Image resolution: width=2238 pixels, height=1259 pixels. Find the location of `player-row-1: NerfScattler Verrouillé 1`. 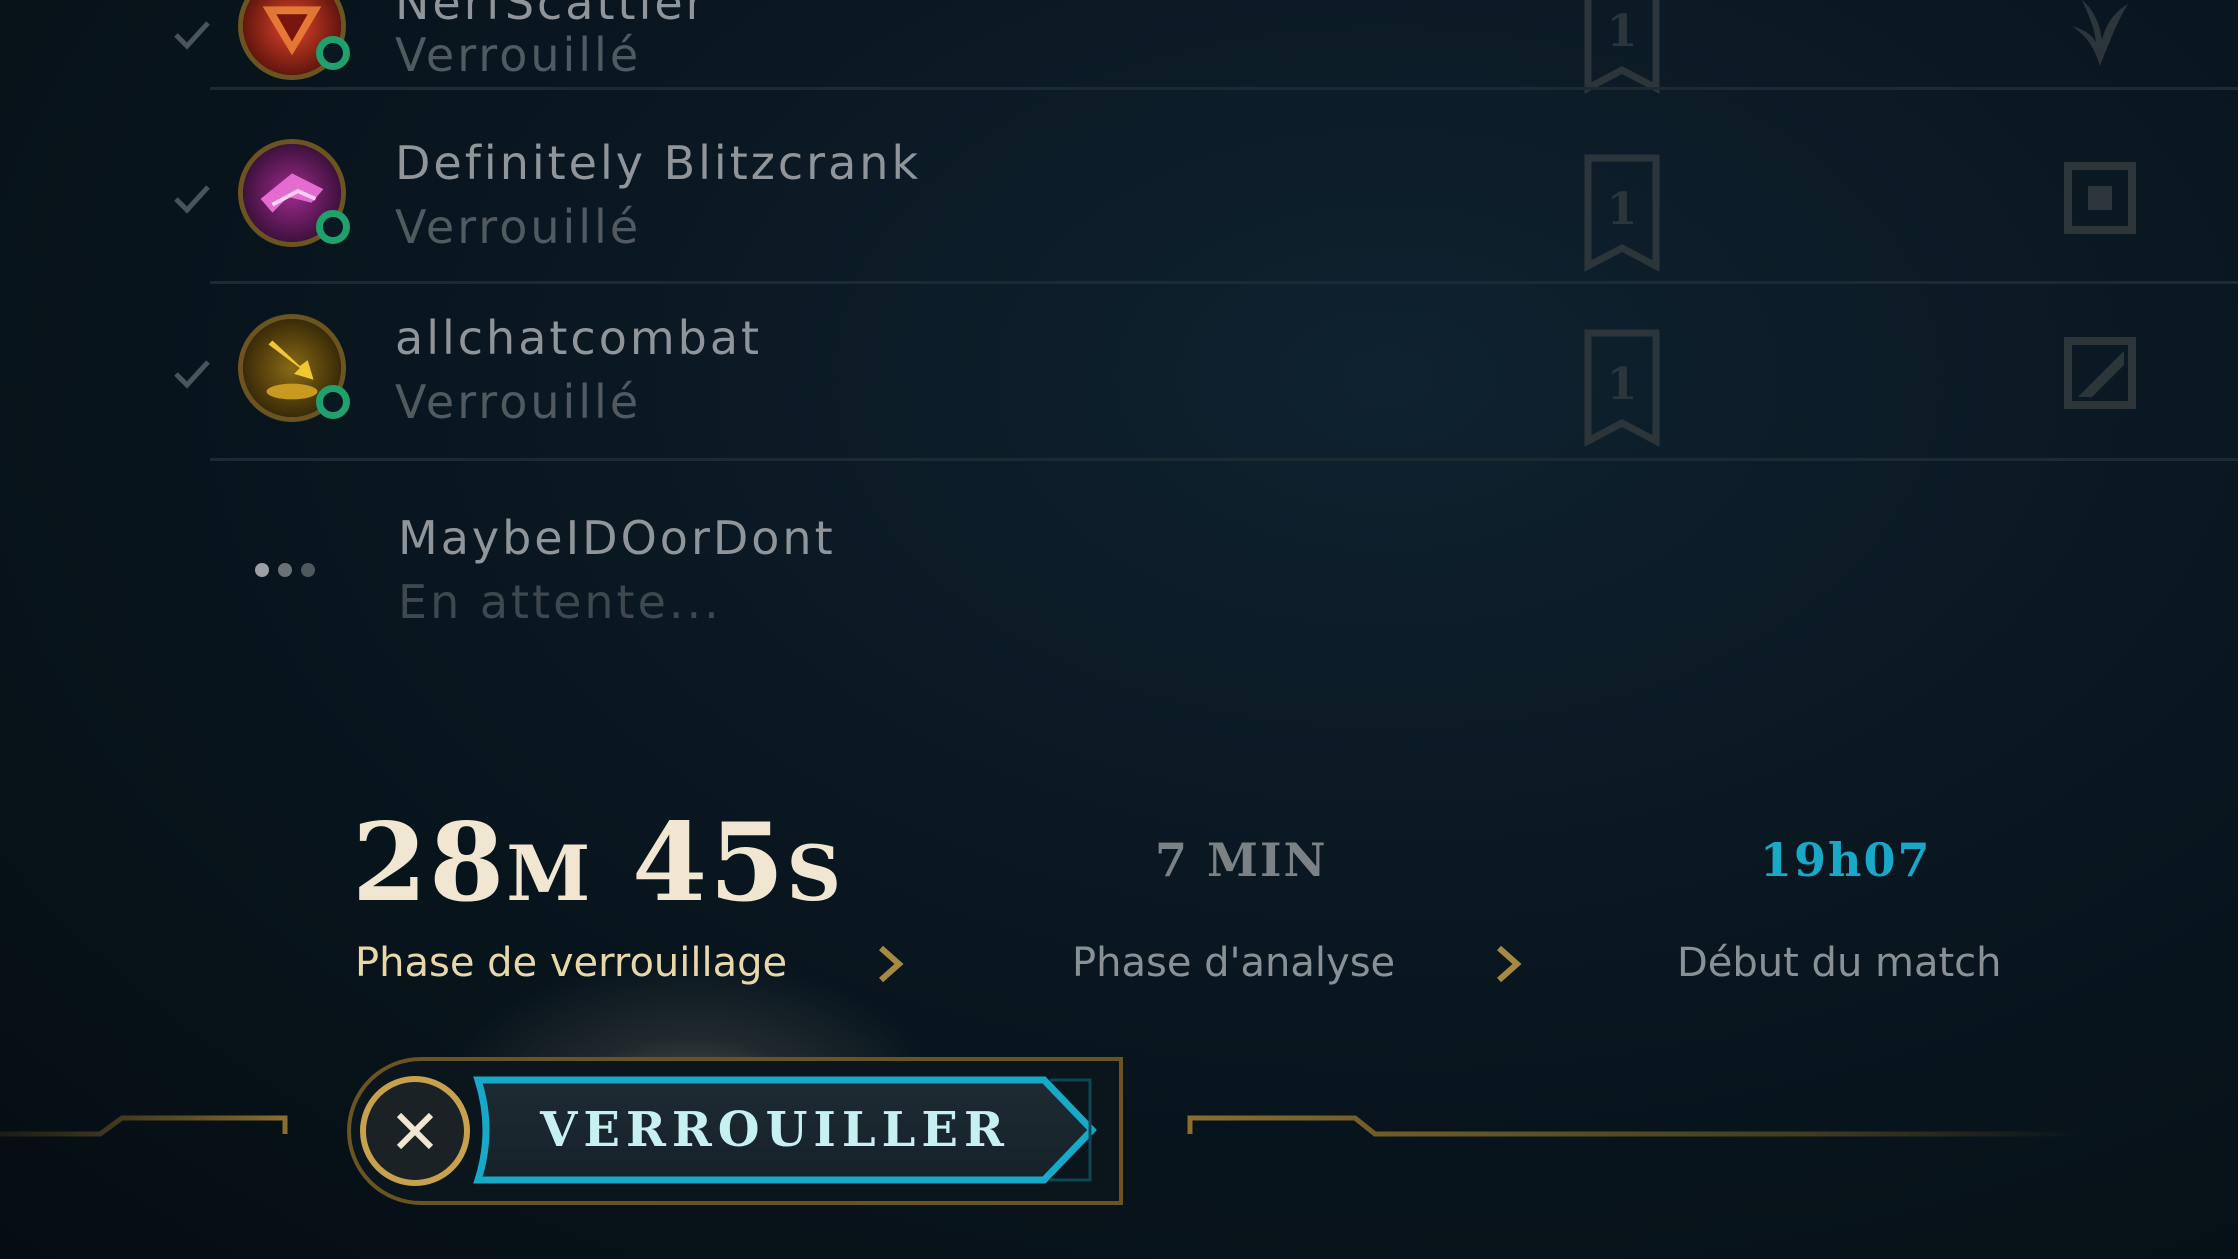

player-row-1: NerfScattler Verrouillé 1 is located at coordinates (1119, 56).